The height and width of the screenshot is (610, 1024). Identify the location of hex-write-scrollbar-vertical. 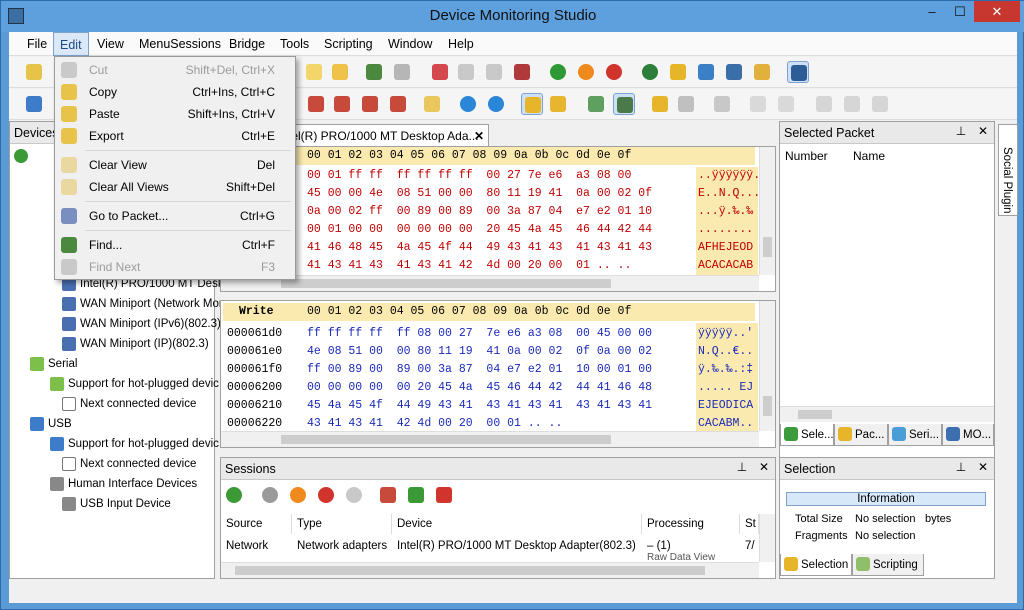
(767, 366).